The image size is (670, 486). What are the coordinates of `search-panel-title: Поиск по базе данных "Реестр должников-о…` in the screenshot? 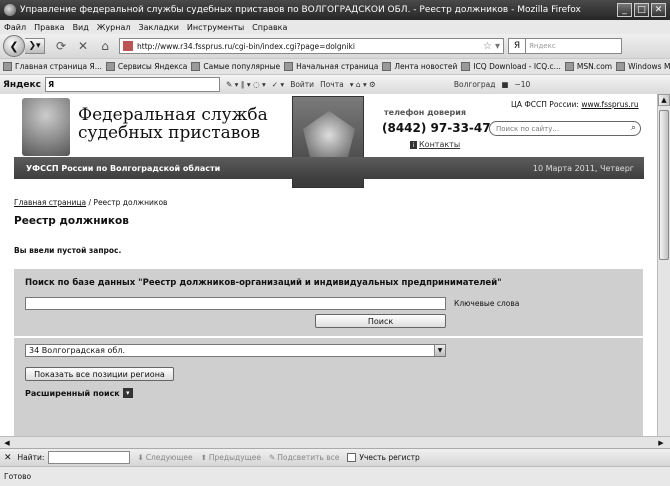 It's located at (263, 283).